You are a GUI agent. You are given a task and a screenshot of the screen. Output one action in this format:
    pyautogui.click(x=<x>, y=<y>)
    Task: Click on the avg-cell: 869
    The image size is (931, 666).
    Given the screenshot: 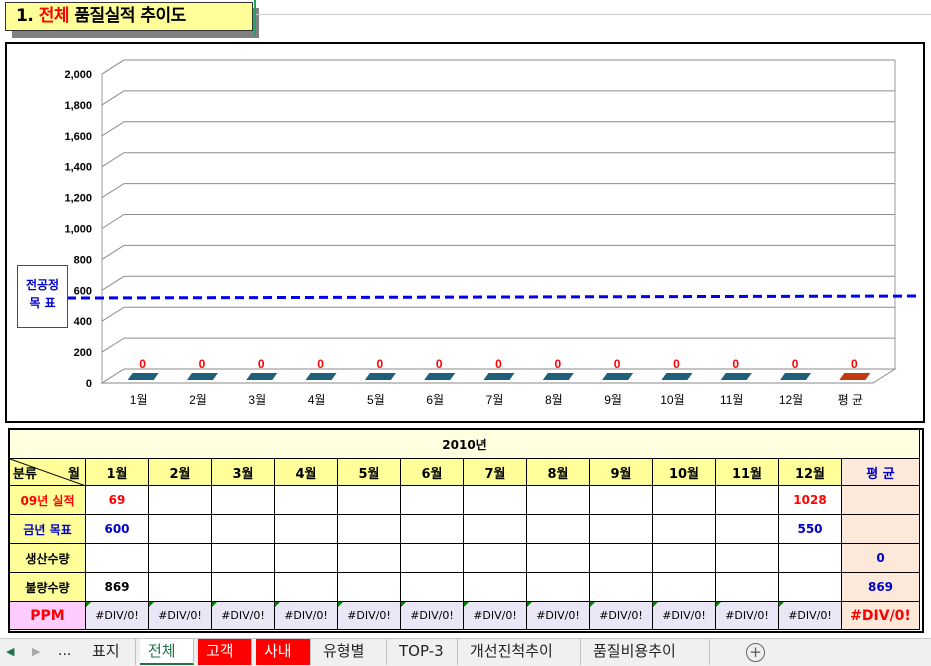 What is the action you would take?
    pyautogui.click(x=880, y=587)
    